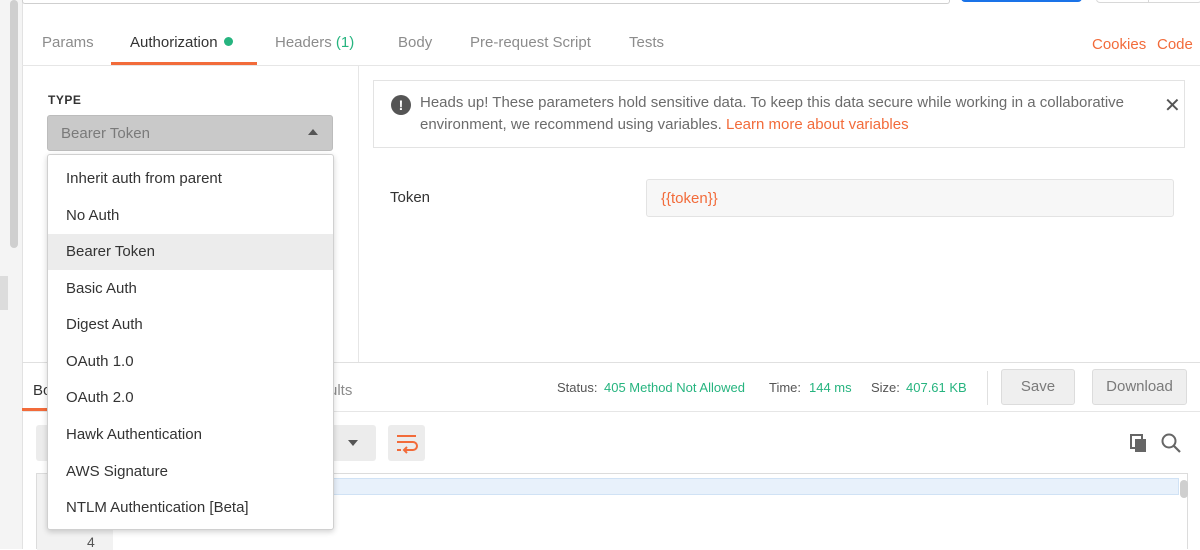 This screenshot has width=1200, height=550. I want to click on size-label: Size:, so click(885, 387).